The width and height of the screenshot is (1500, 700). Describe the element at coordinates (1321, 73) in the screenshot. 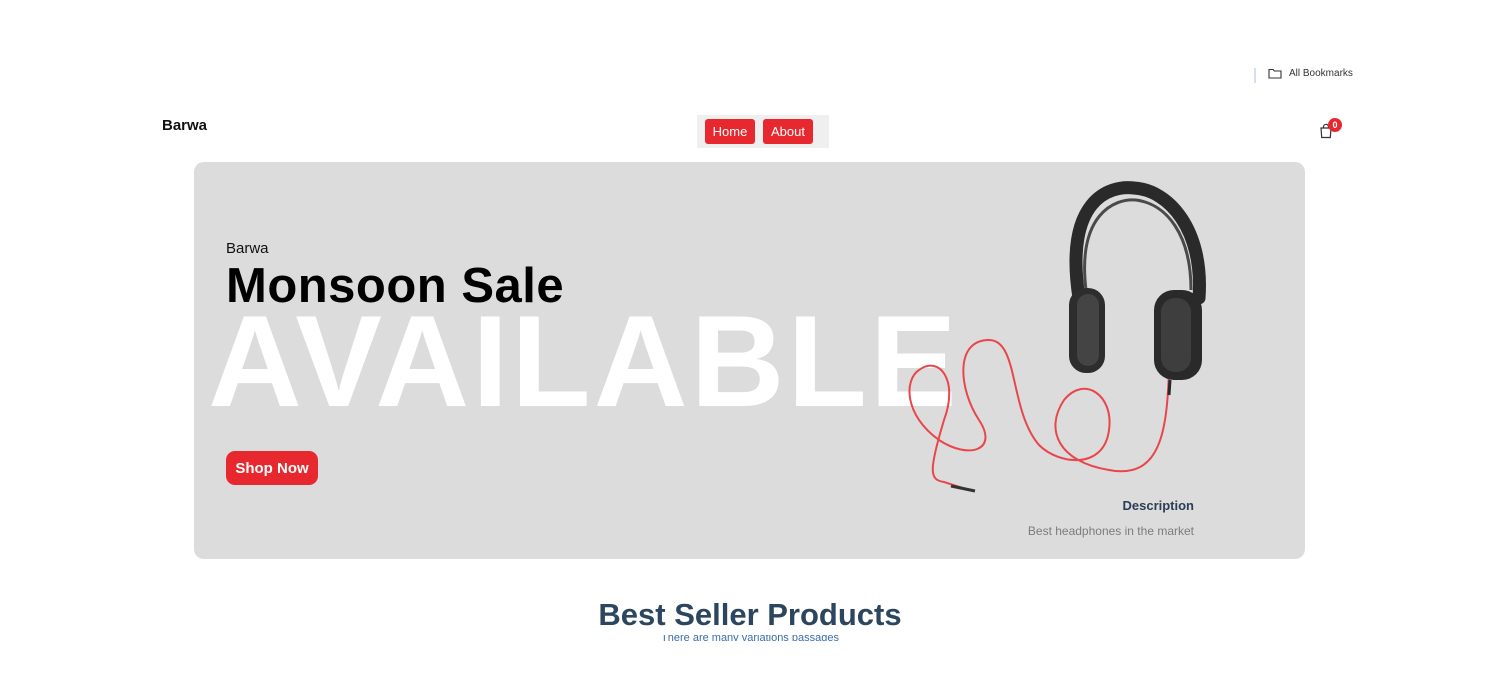

I see `all-bookmarks-label: All Bookmarks` at that location.